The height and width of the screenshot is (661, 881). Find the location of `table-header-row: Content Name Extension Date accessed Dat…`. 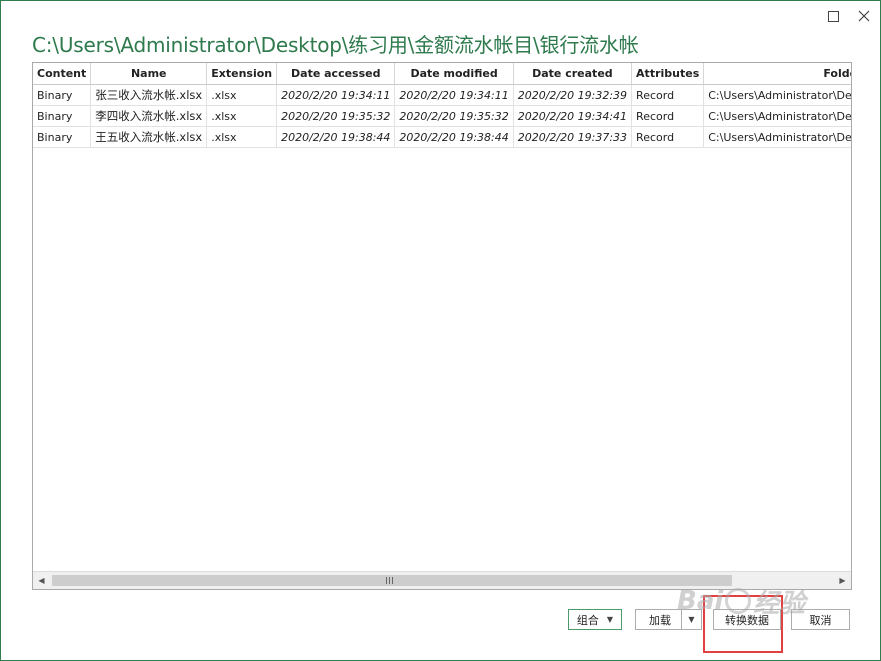

table-header-row: Content Name Extension Date accessed Dat… is located at coordinates (442, 74).